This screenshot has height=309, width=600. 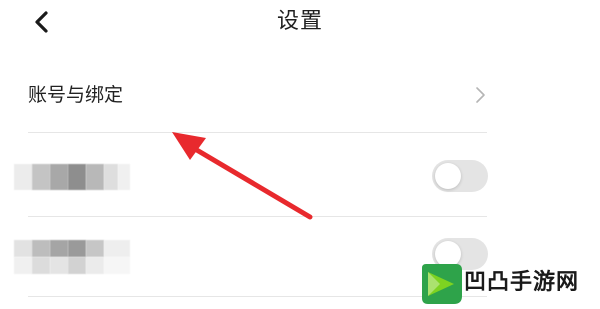 What do you see at coordinates (522, 282) in the screenshot?
I see `watermark-text: 凹凸手游网` at bounding box center [522, 282].